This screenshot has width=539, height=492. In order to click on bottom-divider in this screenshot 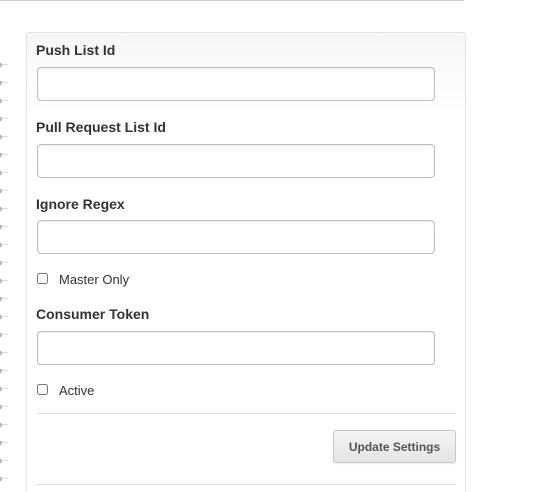, I will do `click(246, 484)`.